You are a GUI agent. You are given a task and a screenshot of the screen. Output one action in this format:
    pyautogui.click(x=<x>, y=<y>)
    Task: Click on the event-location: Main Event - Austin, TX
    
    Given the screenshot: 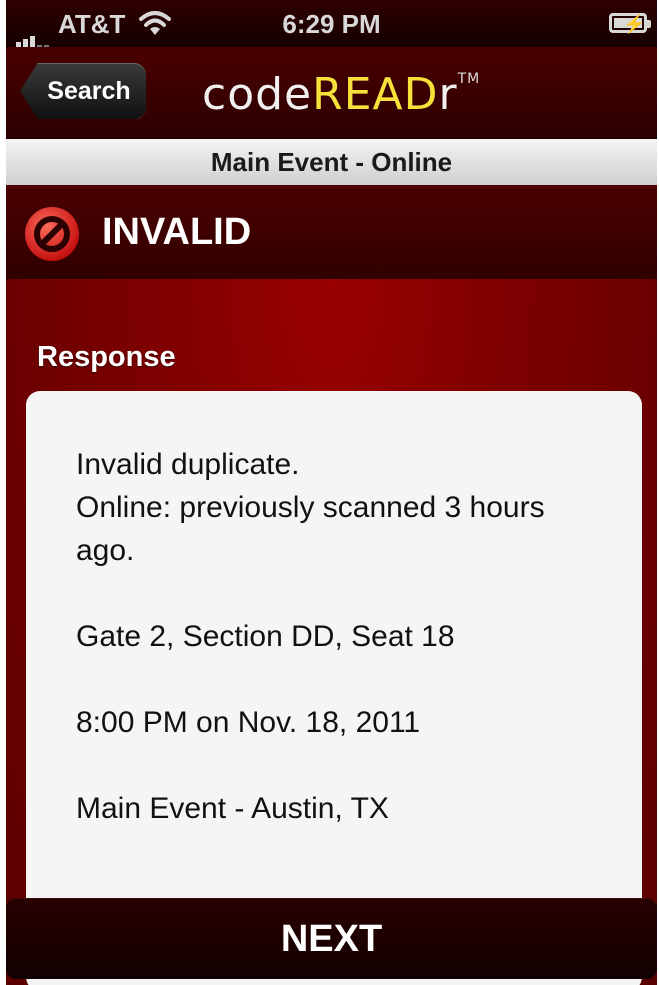 What is the action you would take?
    pyautogui.click(x=232, y=808)
    